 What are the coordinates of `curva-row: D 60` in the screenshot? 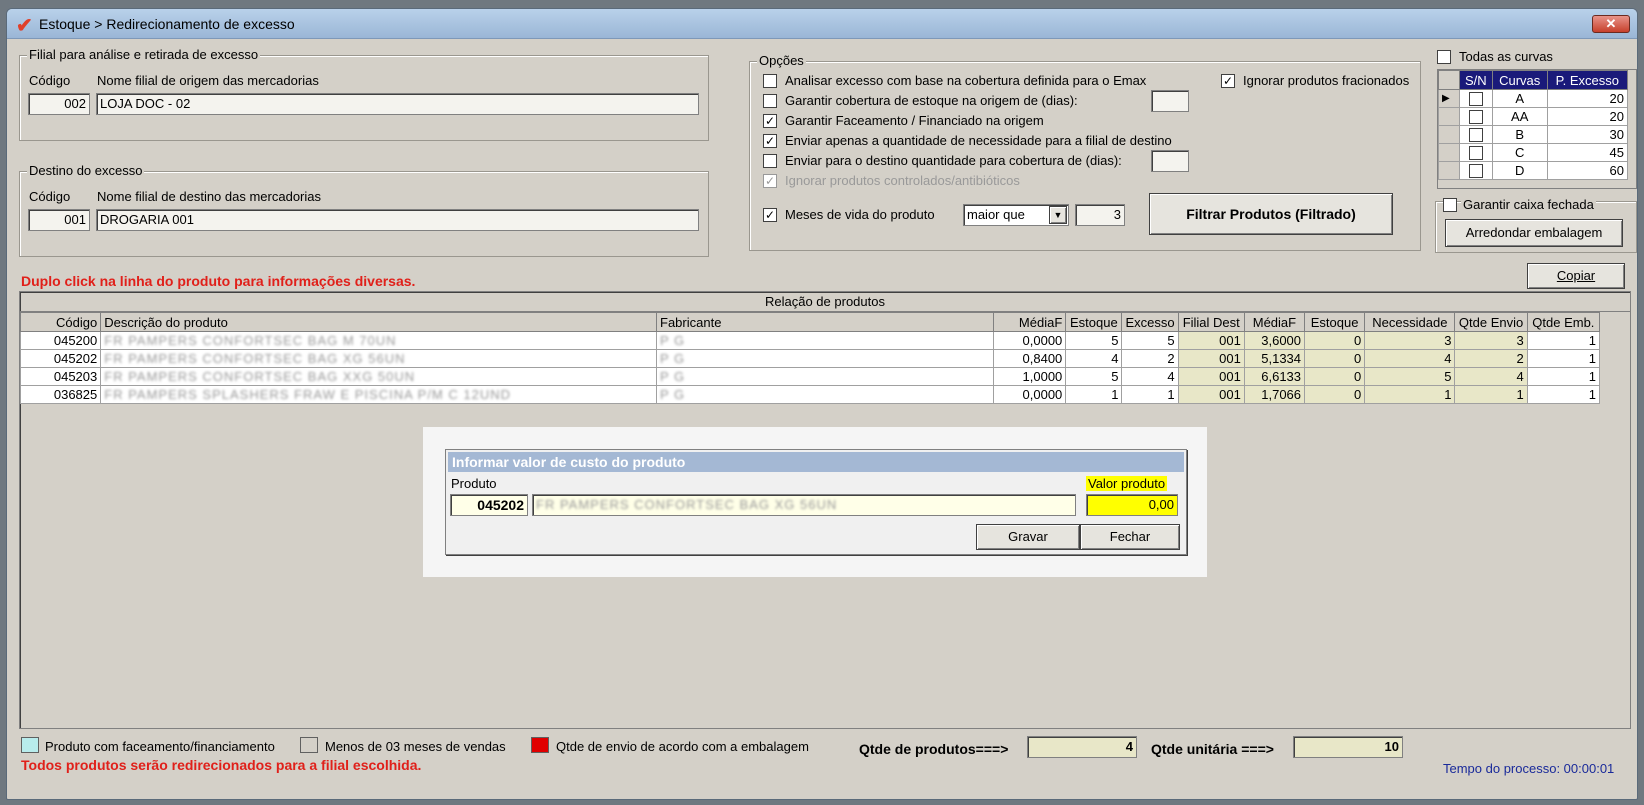 It's located at (1533, 170).